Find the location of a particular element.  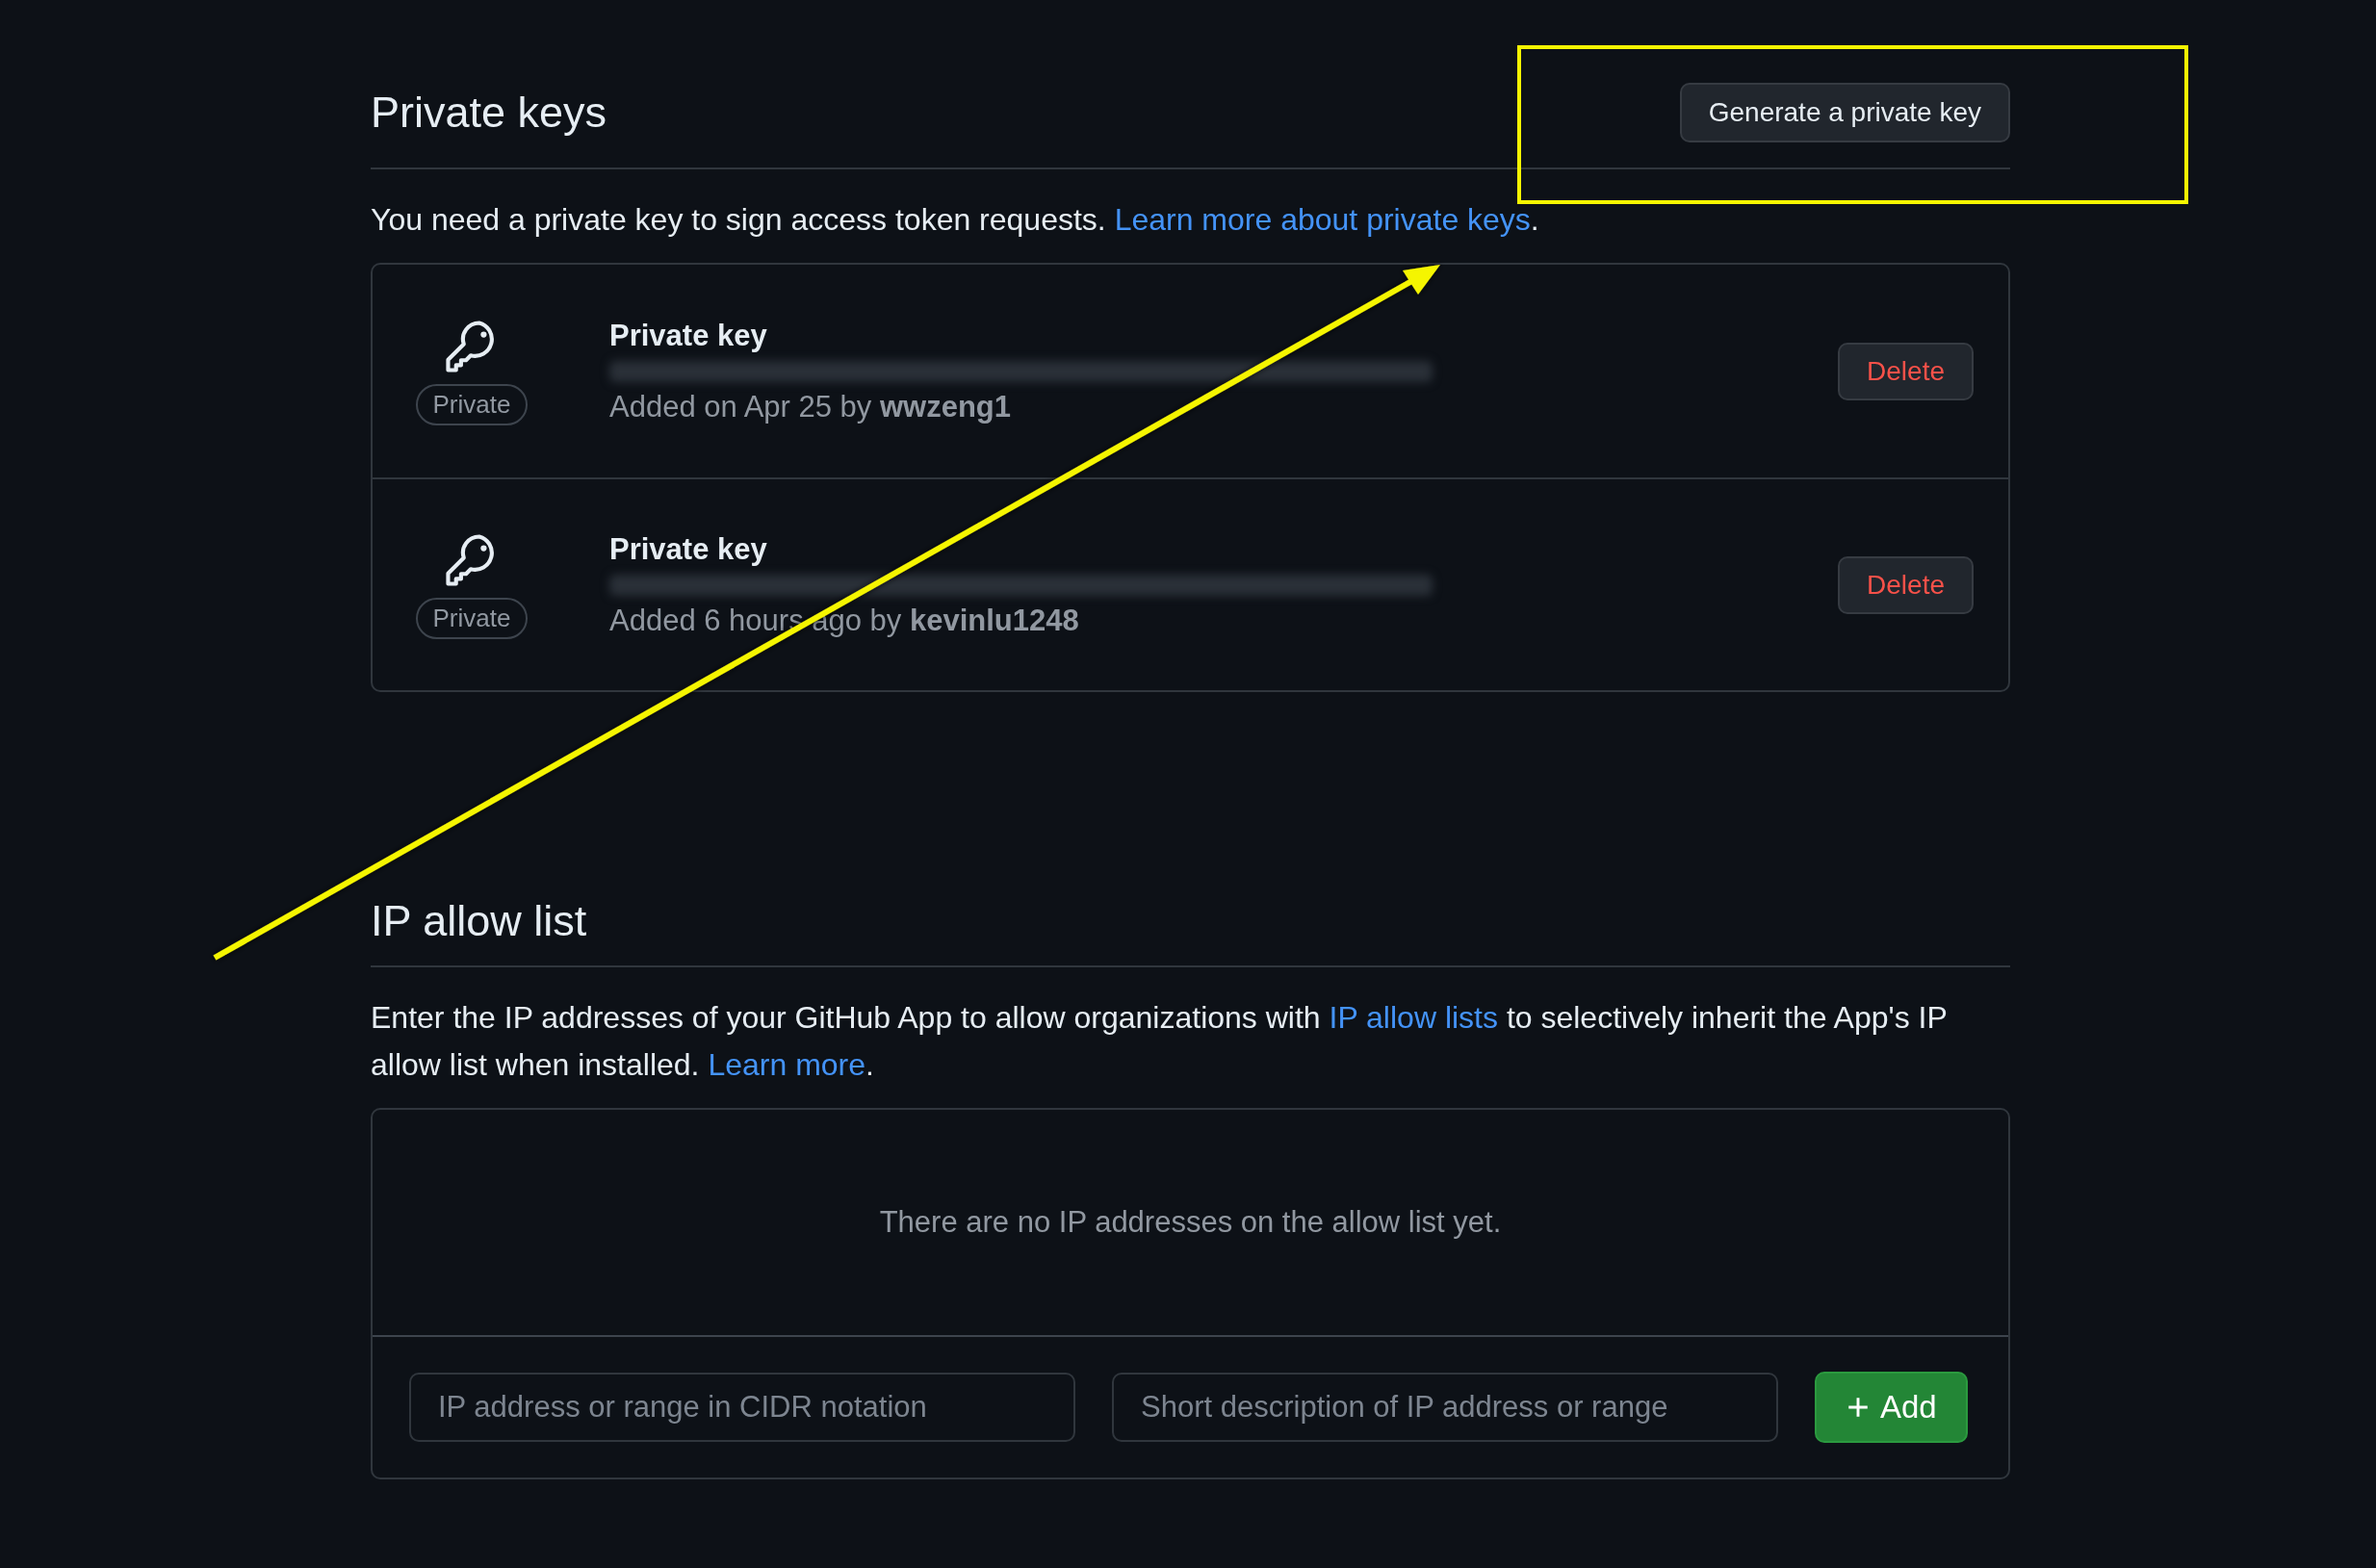

ip-address-field: IP address or range in CIDR notation is located at coordinates (742, 1407).